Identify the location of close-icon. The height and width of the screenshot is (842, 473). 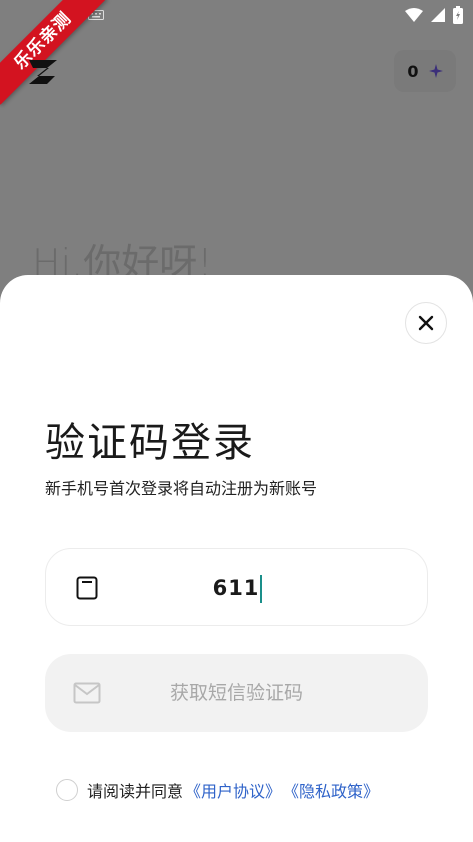
(426, 323).